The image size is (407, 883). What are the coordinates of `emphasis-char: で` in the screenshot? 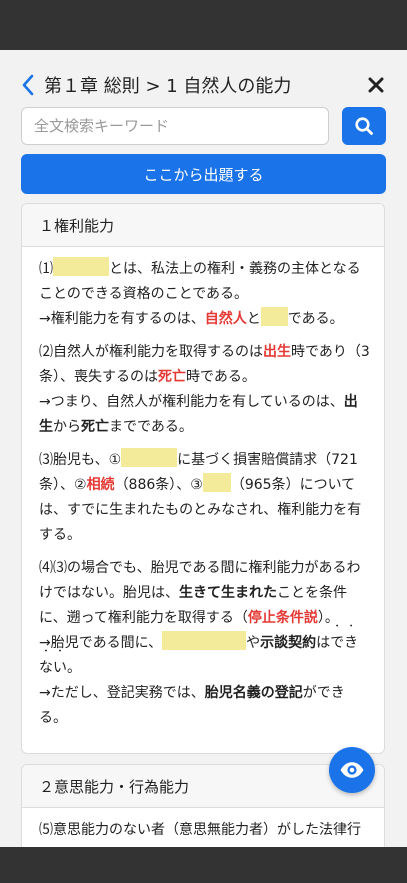 It's located at (337, 643).